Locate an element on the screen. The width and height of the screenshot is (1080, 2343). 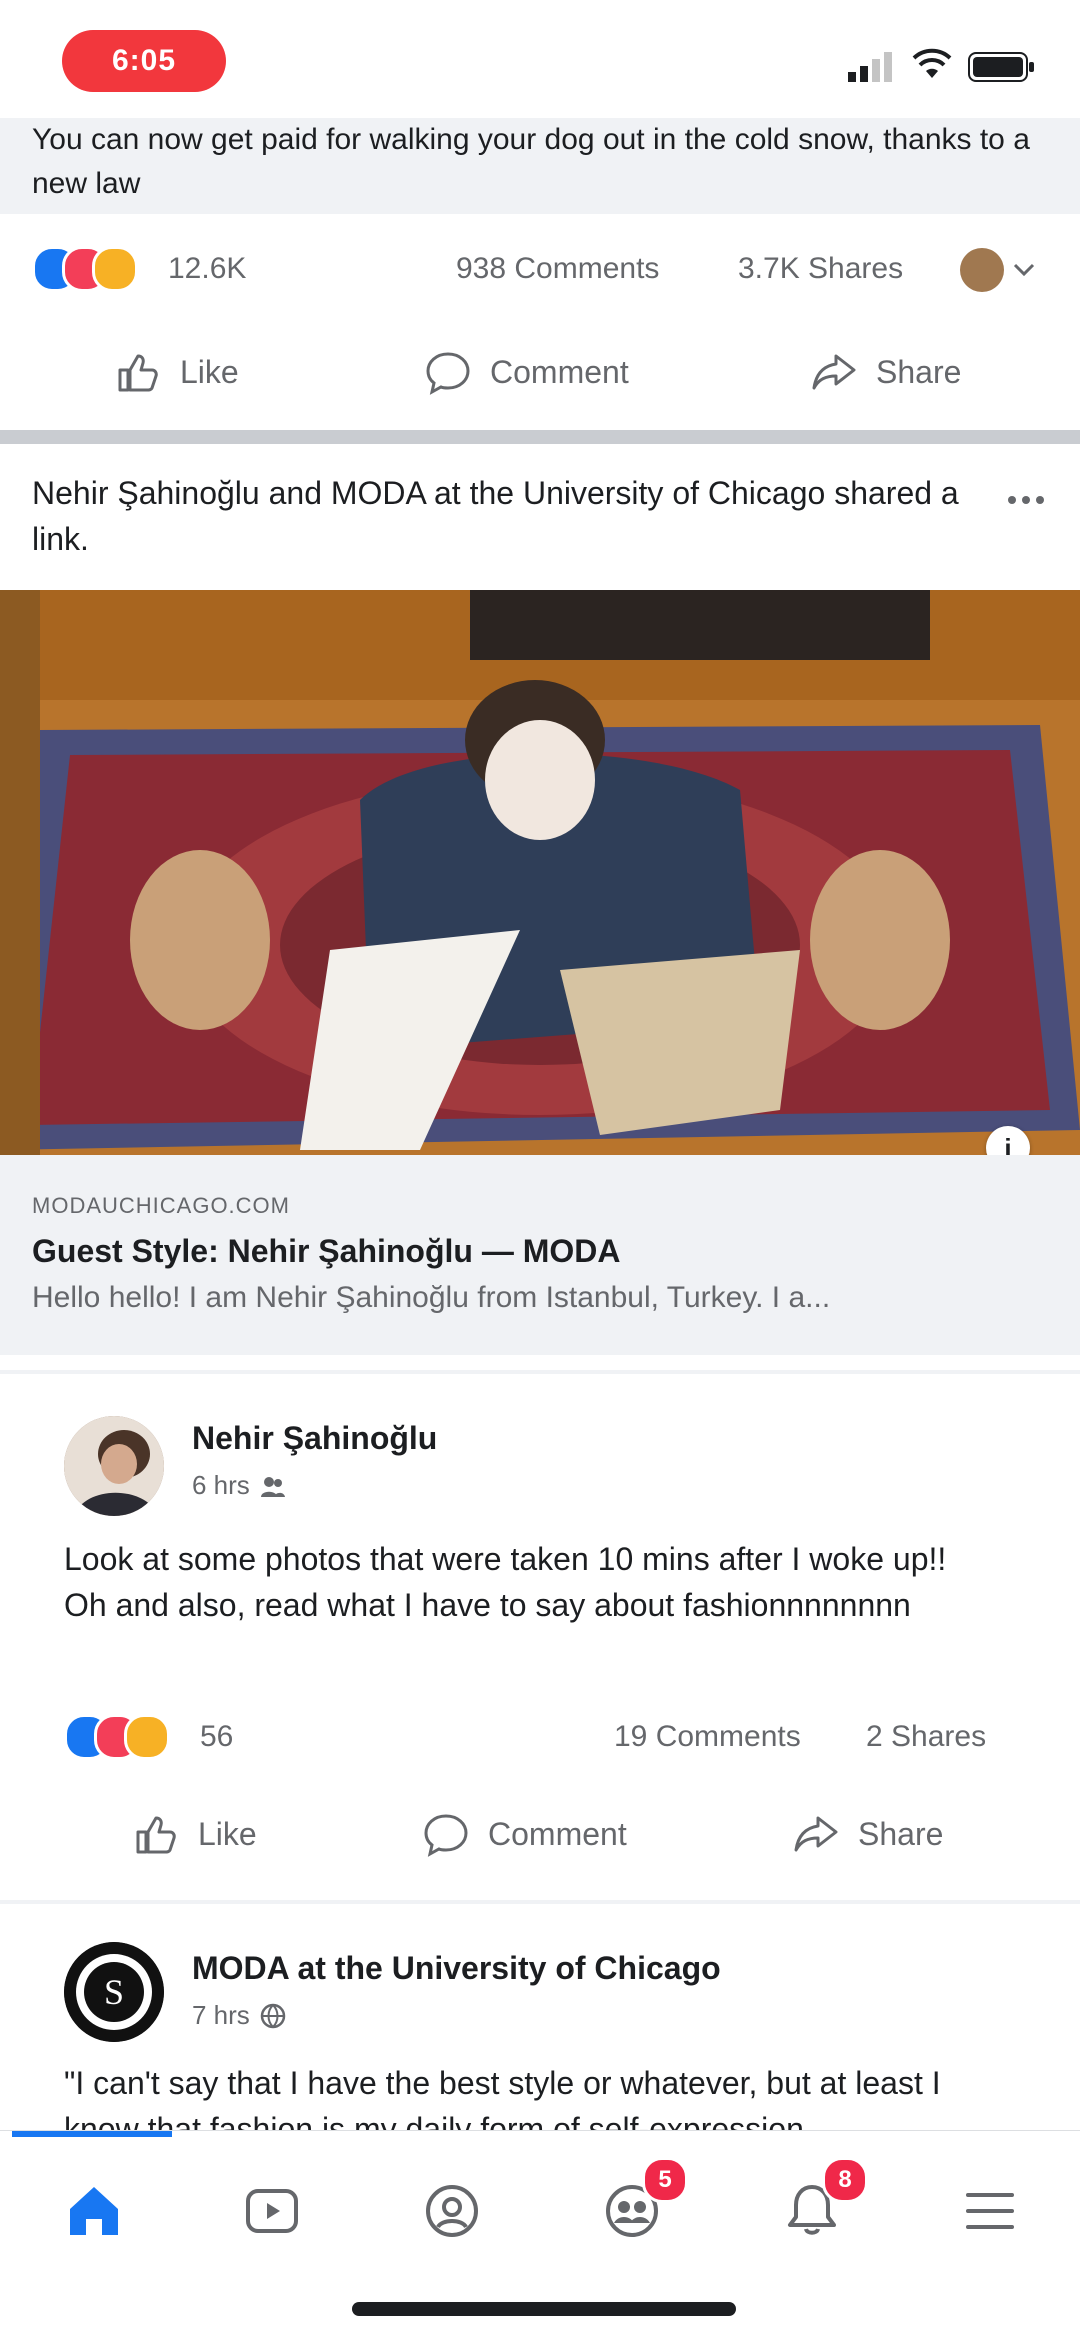
nav-marketplace is located at coordinates (452, 2211).